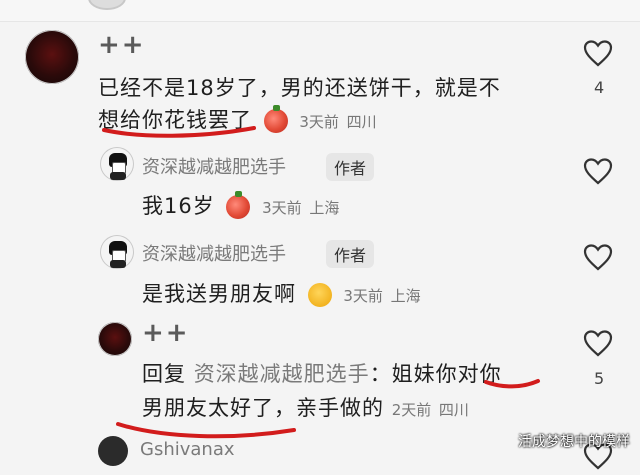  I want to click on reply-text: 是我送男朋友啊 3天前 上海, so click(281, 293).